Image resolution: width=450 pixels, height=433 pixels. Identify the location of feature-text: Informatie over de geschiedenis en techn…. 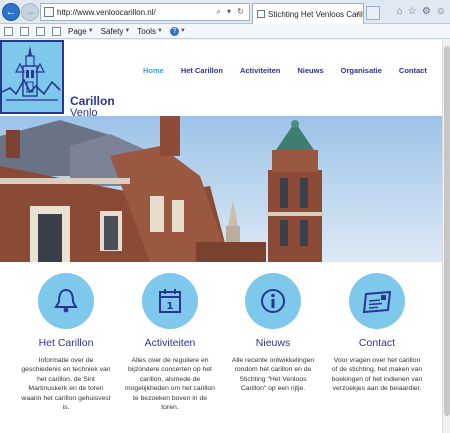
(66, 384).